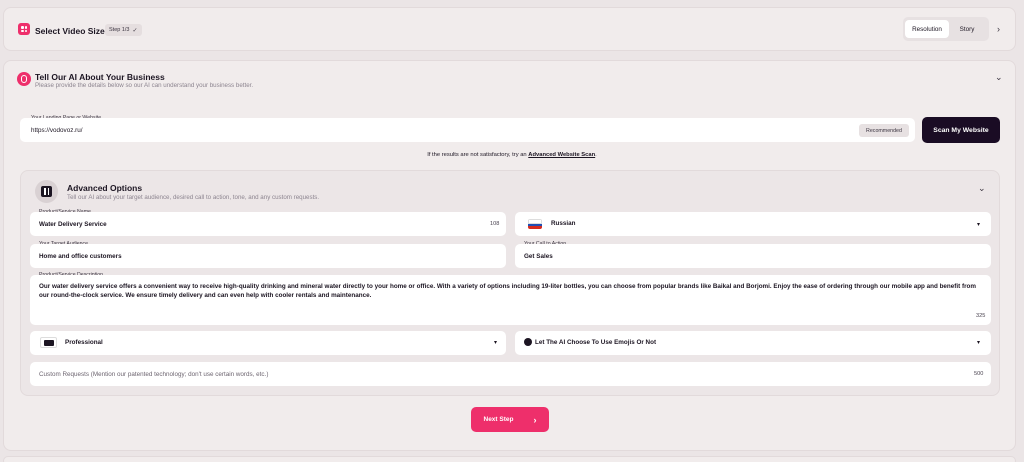 Image resolution: width=1024 pixels, height=462 pixels. I want to click on sliders-icon, so click(46, 191).